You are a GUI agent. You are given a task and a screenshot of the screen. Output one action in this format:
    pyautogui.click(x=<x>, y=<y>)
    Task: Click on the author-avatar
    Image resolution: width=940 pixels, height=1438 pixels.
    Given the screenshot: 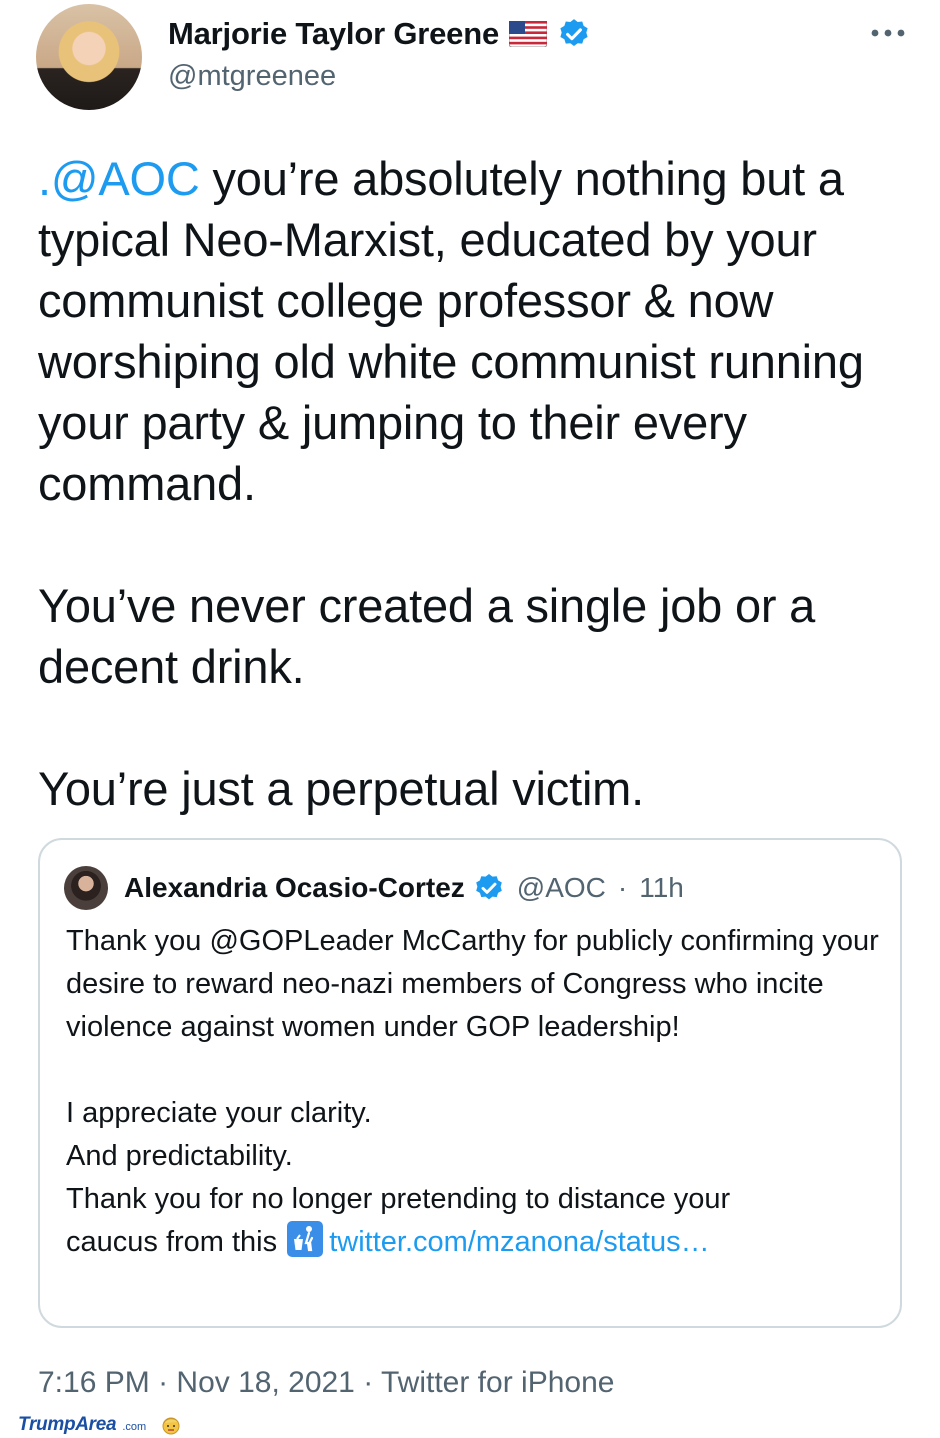 What is the action you would take?
    pyautogui.click(x=89, y=57)
    